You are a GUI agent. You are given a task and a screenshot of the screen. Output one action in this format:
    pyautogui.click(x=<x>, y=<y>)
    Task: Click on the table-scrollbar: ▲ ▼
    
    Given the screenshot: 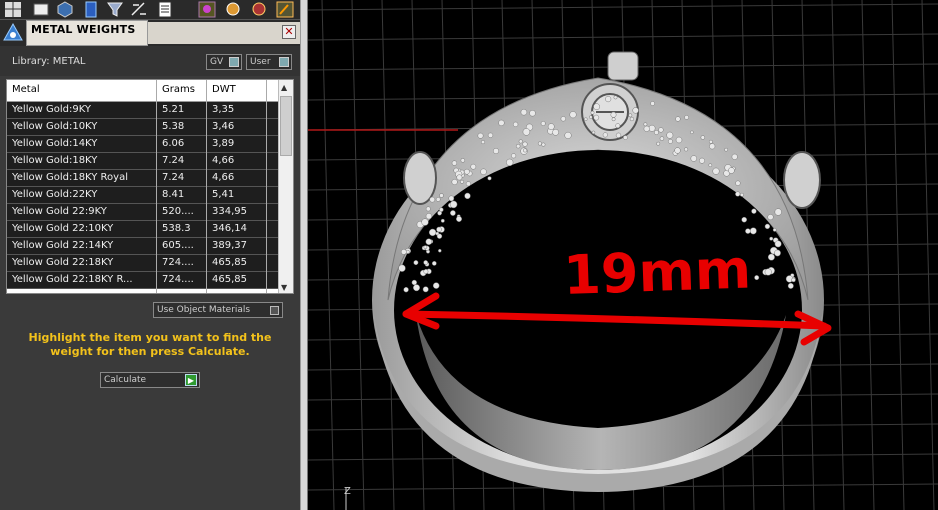 What is the action you would take?
    pyautogui.click(x=285, y=186)
    